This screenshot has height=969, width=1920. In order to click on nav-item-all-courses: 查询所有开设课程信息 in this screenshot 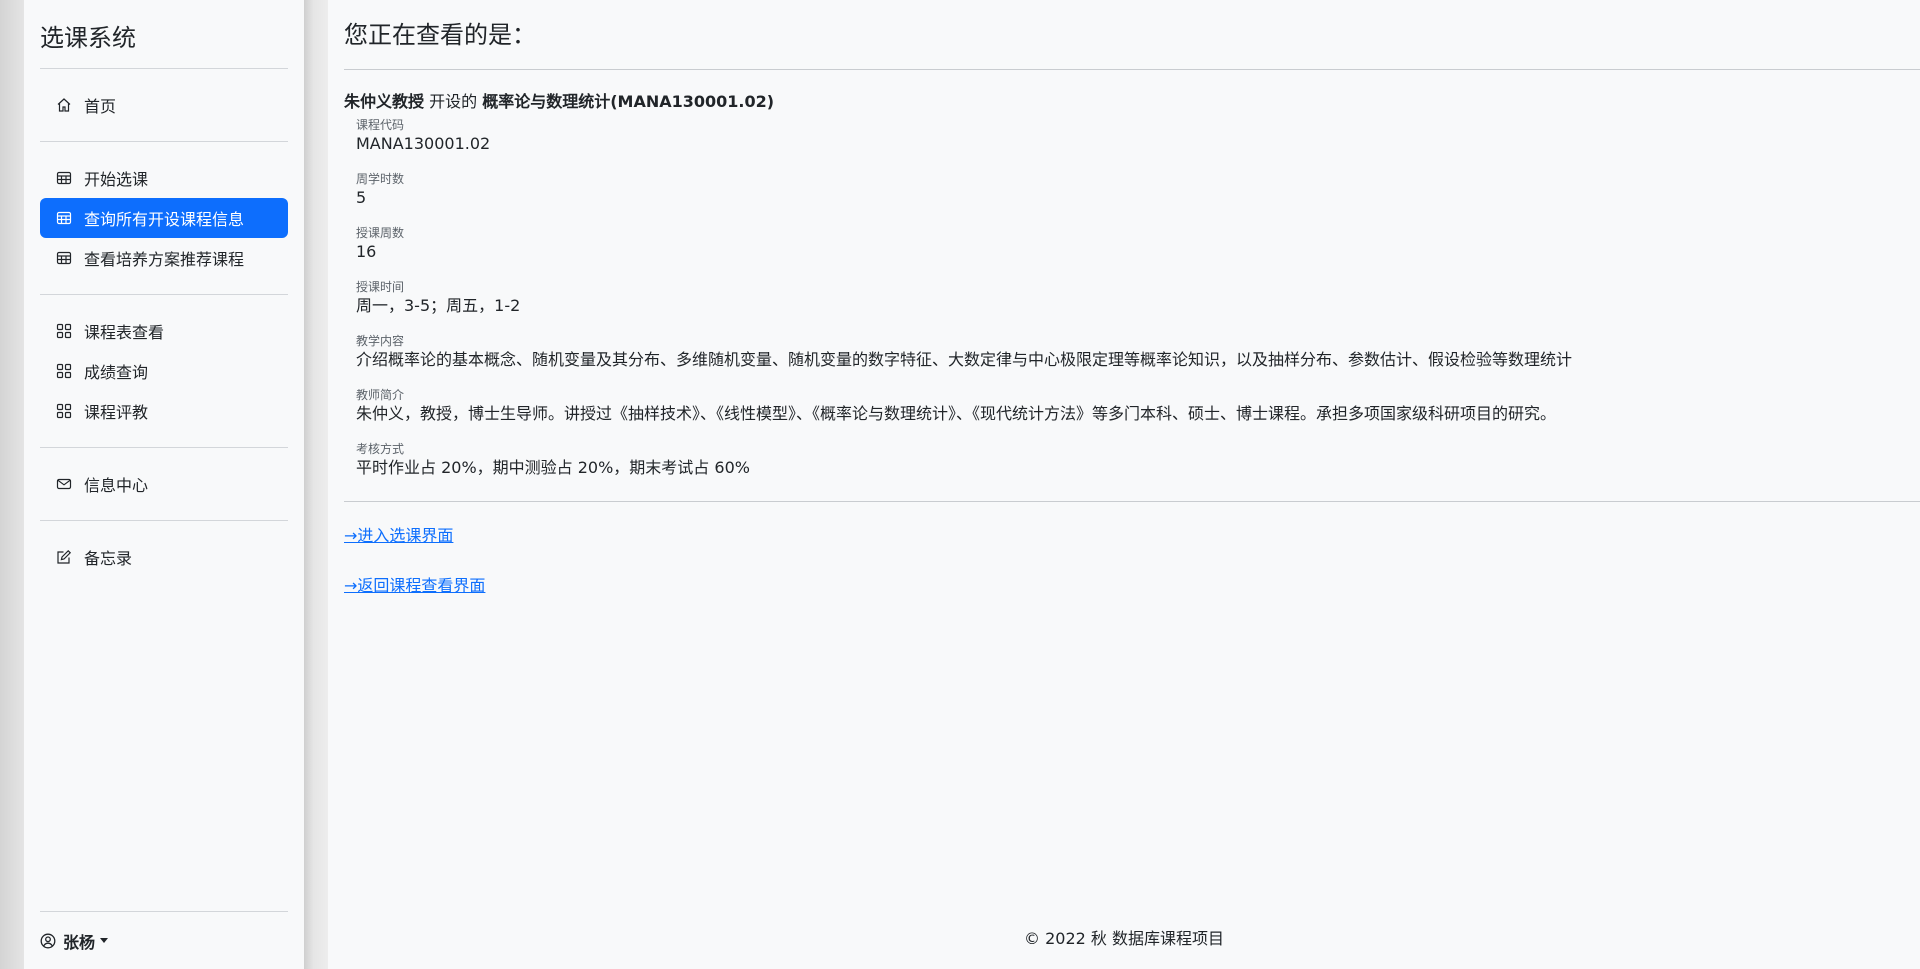, I will do `click(164, 218)`.